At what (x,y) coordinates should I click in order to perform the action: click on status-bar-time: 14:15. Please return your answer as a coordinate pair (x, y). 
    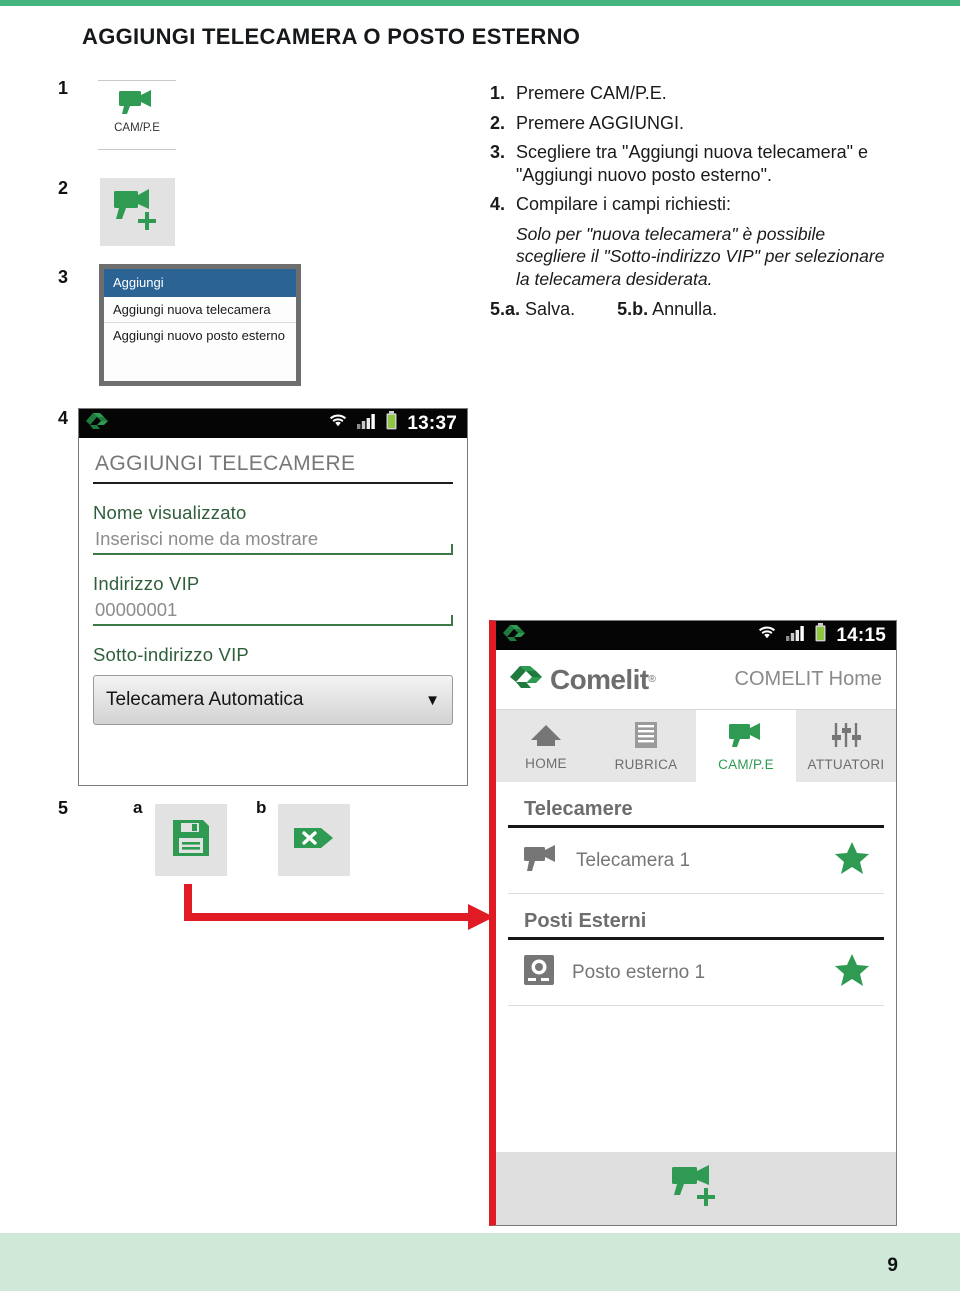
    Looking at the image, I should click on (861, 635).